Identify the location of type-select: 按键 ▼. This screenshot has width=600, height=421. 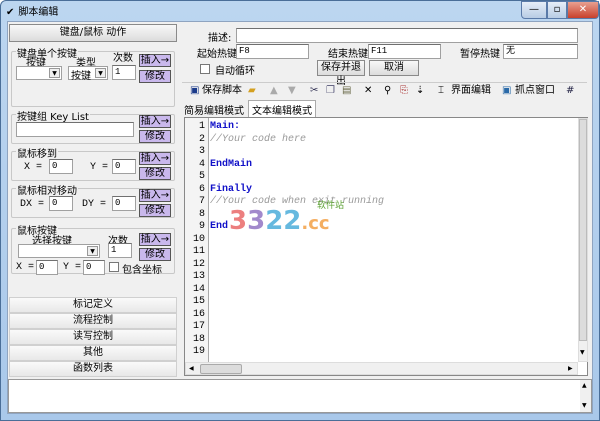
(88, 74).